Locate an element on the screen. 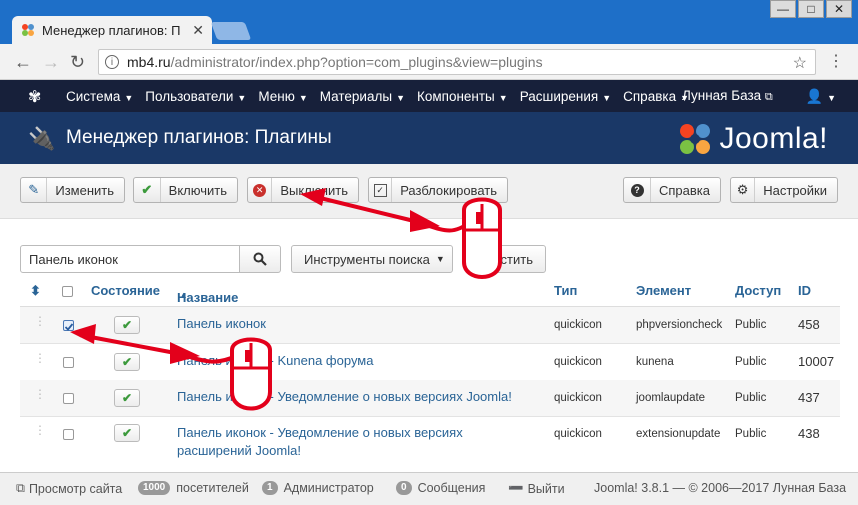  gear-icon: ⚙ is located at coordinates (743, 190).